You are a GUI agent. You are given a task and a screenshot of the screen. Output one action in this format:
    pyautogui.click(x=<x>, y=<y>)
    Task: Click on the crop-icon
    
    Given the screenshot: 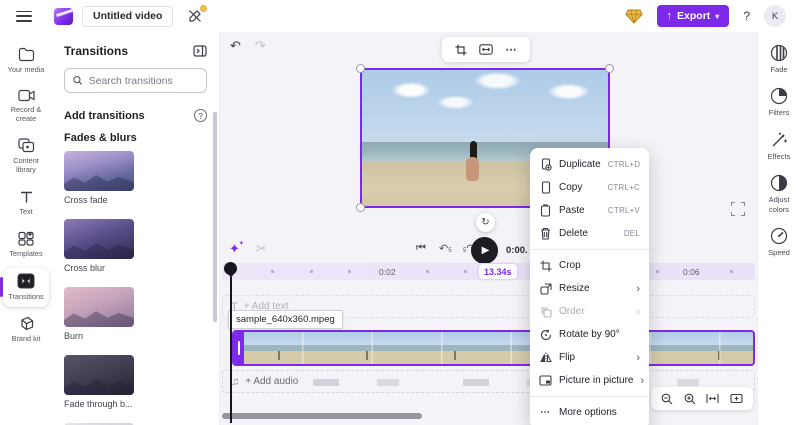 What is the action you would take?
    pyautogui.click(x=461, y=50)
    